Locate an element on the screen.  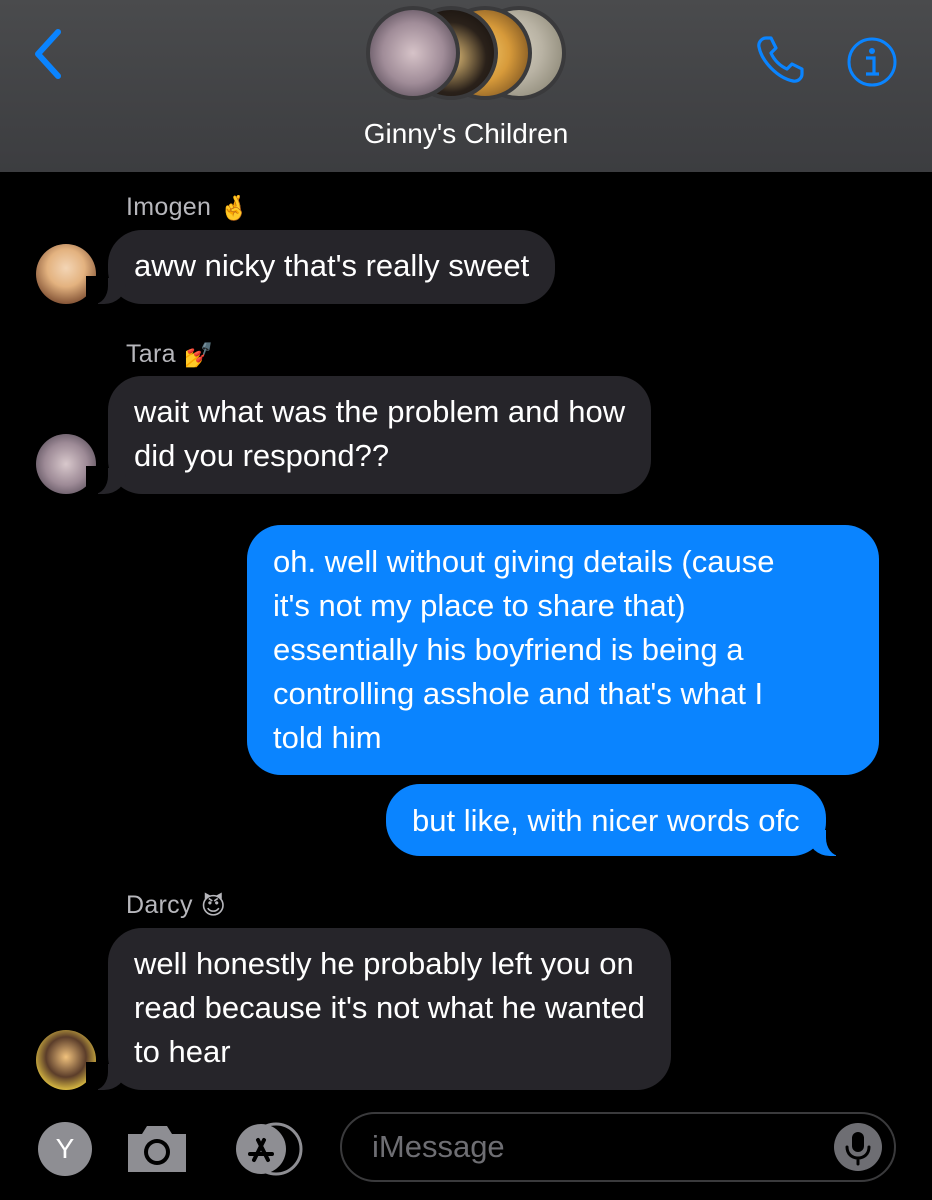
microphone-icon is located at coordinates (858, 1149).